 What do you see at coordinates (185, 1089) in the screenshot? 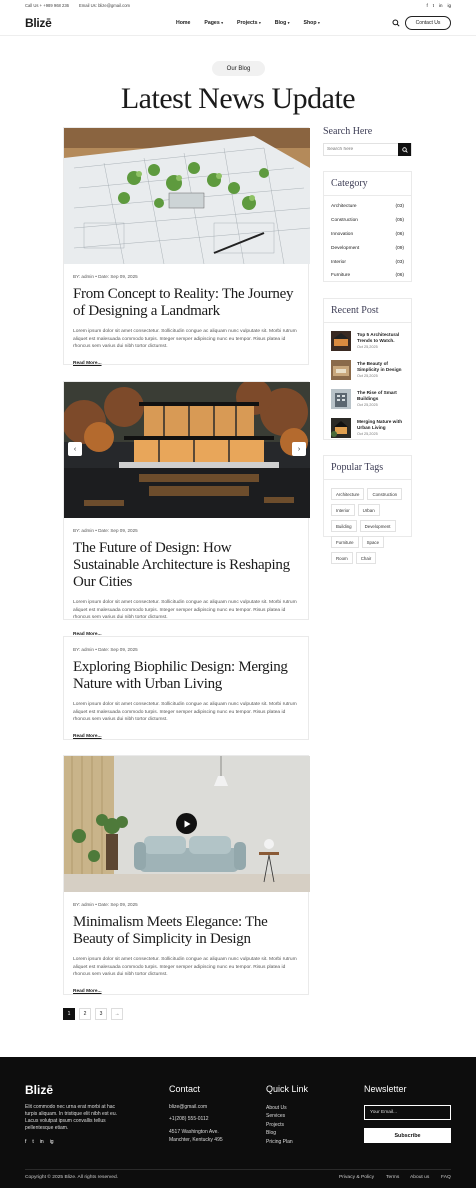
I see `contact-heading: Contact` at bounding box center [185, 1089].